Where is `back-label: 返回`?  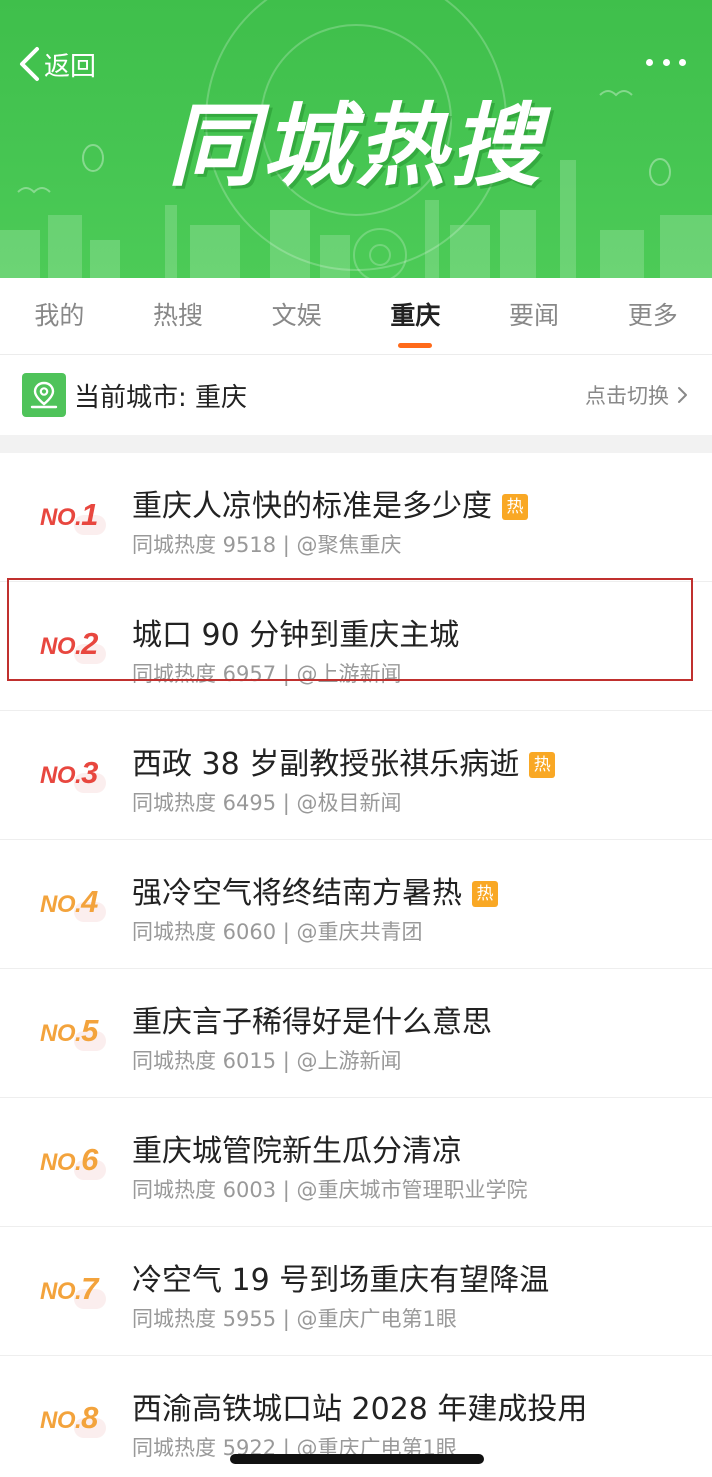 back-label: 返回 is located at coordinates (70, 66).